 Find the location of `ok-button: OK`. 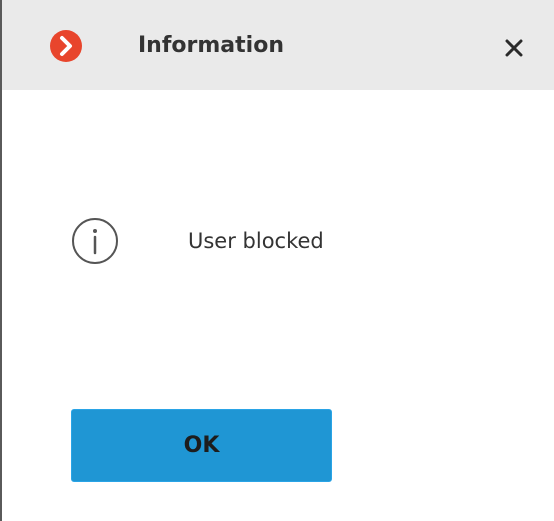

ok-button: OK is located at coordinates (201, 445).